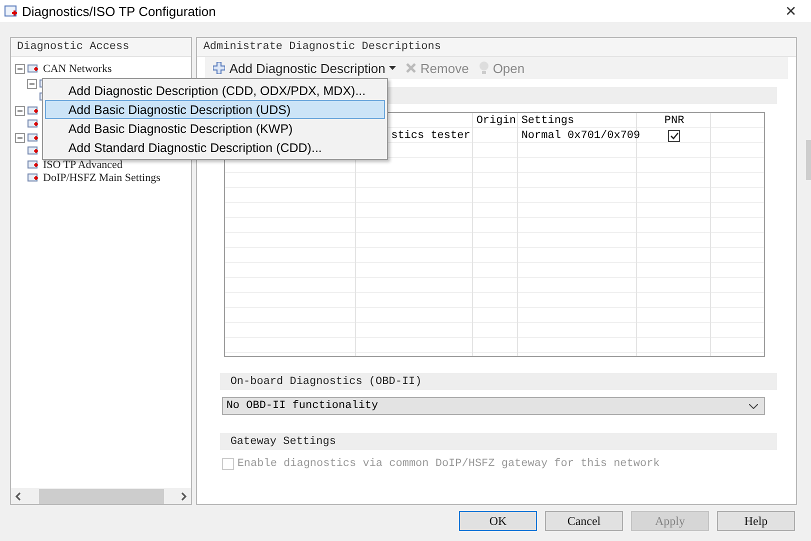  Describe the element at coordinates (219, 68) in the screenshot. I see `plus-icon` at that location.